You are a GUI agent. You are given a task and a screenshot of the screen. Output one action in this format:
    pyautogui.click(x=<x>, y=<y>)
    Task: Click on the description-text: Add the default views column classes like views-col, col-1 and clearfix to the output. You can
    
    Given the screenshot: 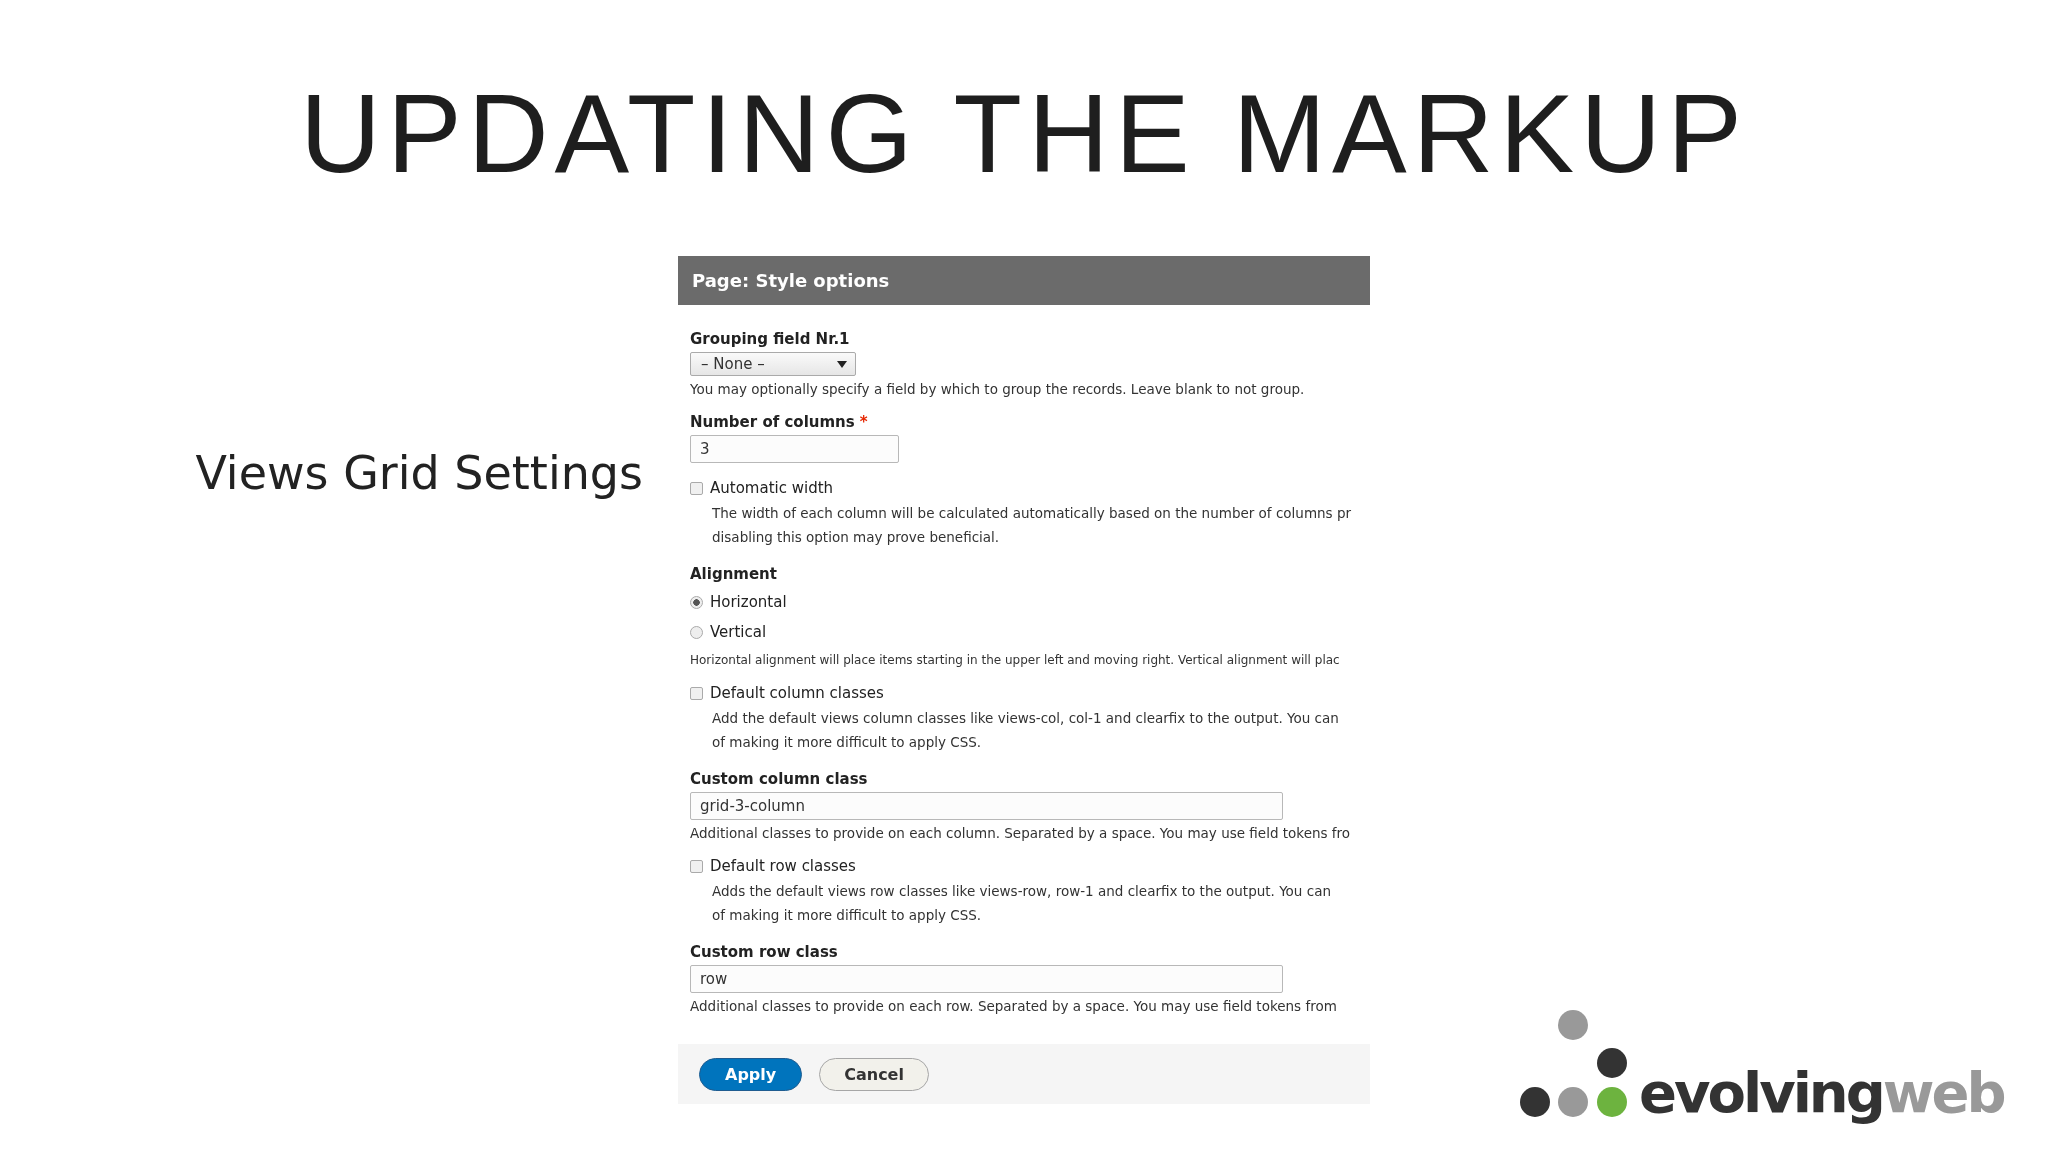 What is the action you would take?
    pyautogui.click(x=1026, y=718)
    